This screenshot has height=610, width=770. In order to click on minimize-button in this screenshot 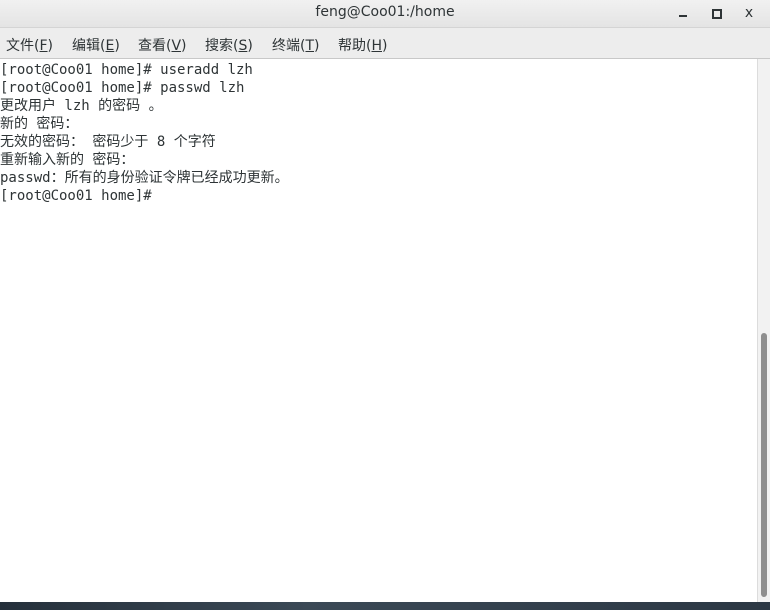, I will do `click(683, 13)`.